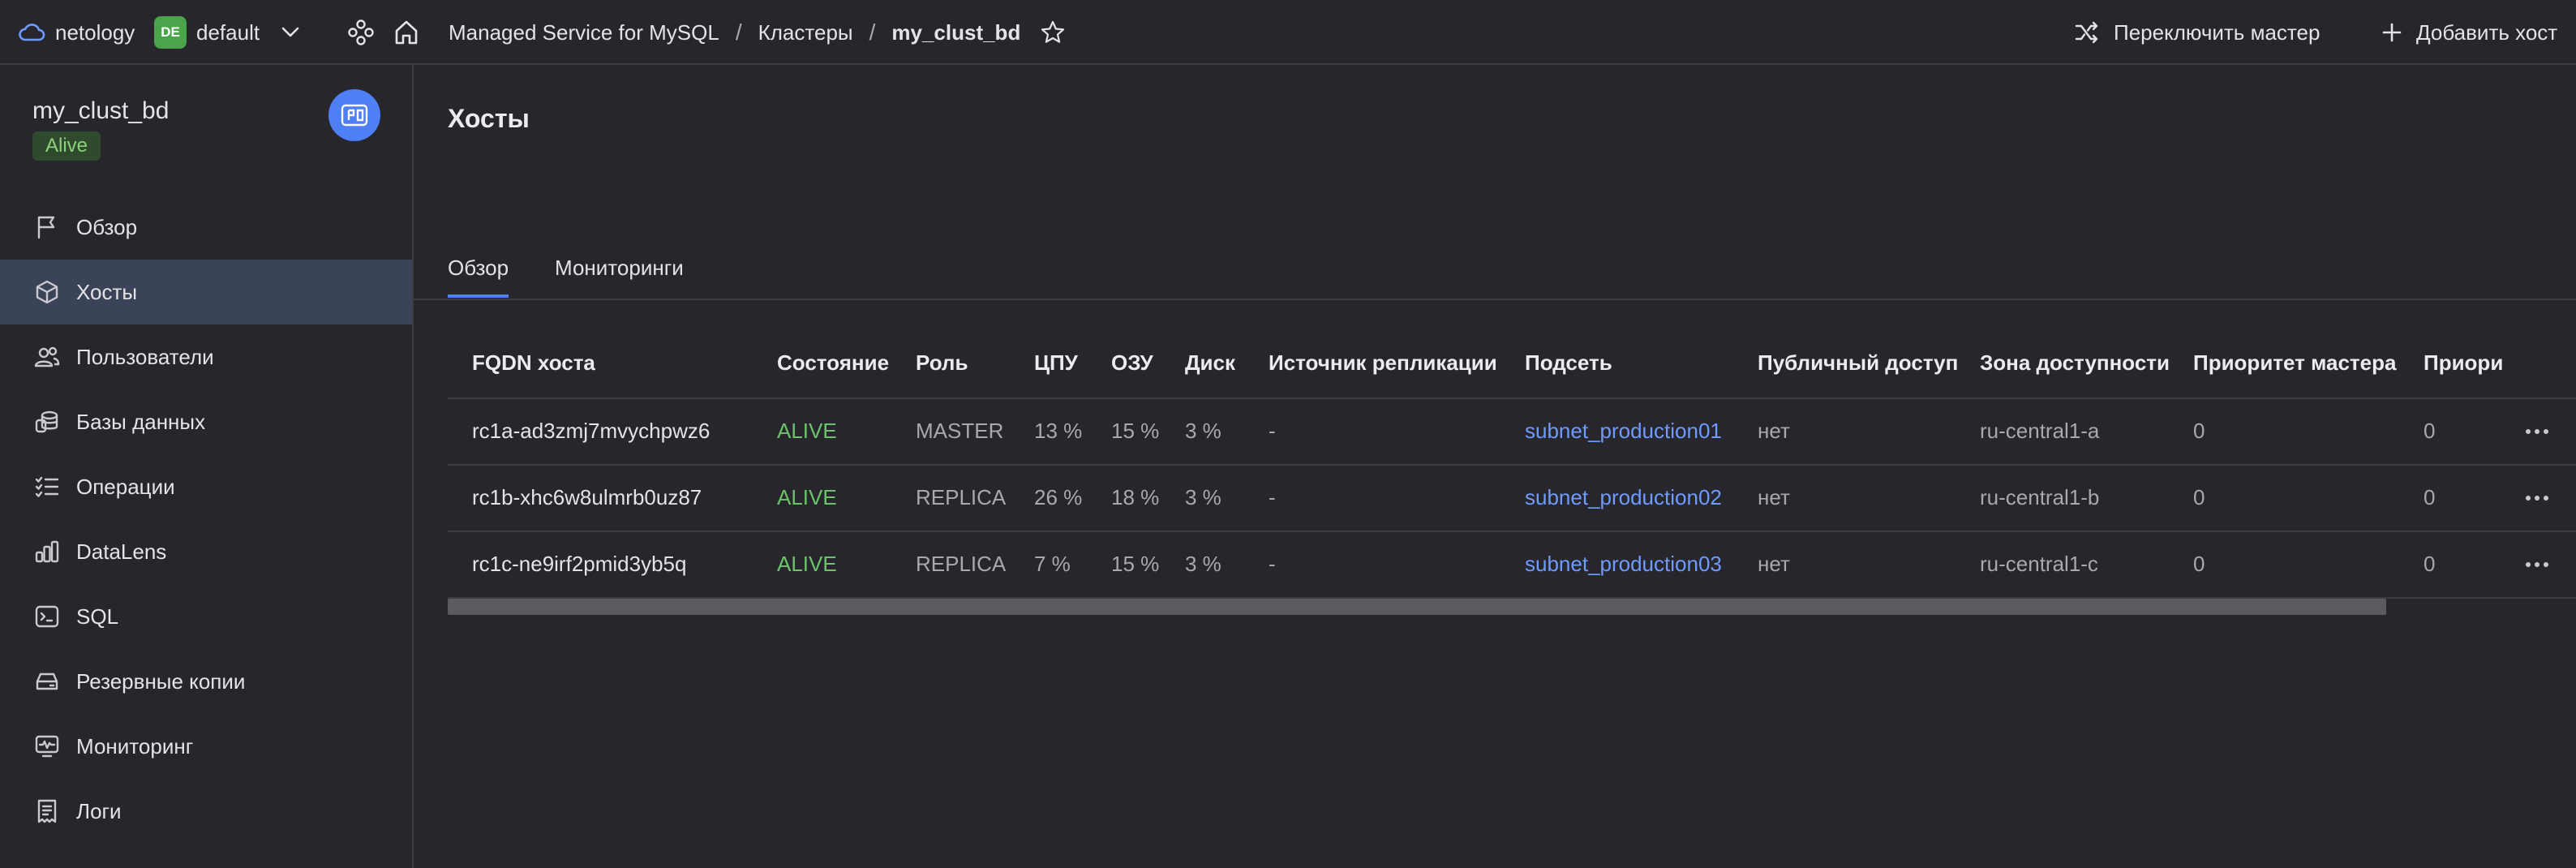 The image size is (2576, 868). I want to click on sidebar-item-label: Логи, so click(99, 810).